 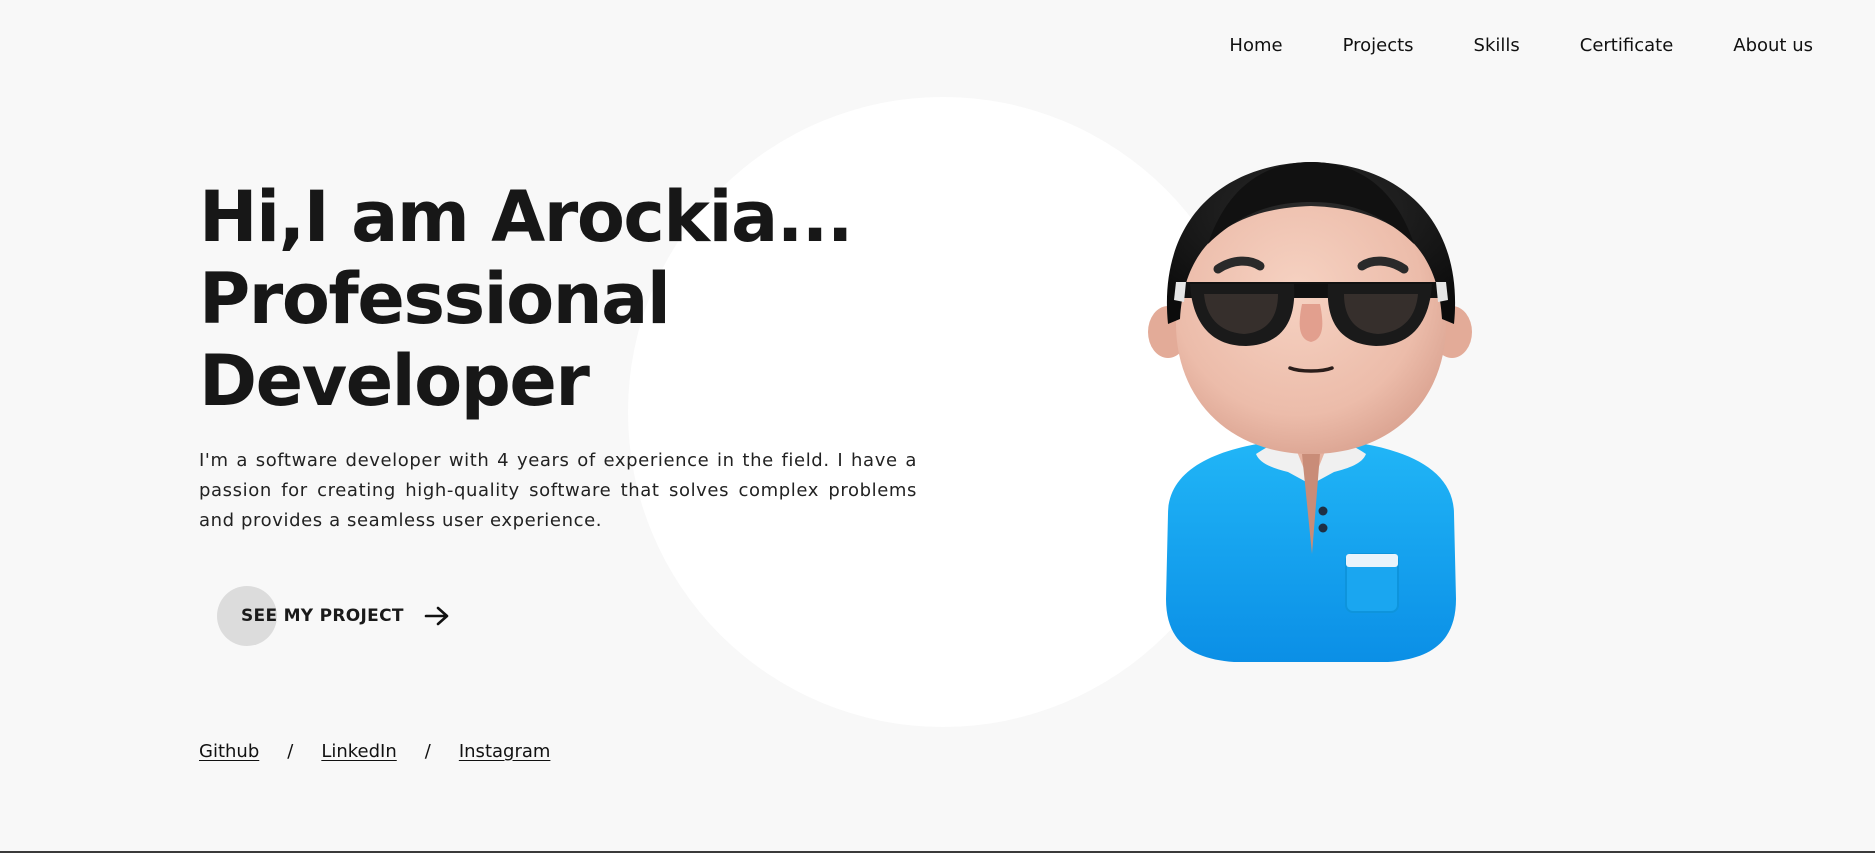 I want to click on headline-line-3: Developer, so click(x=394, y=381).